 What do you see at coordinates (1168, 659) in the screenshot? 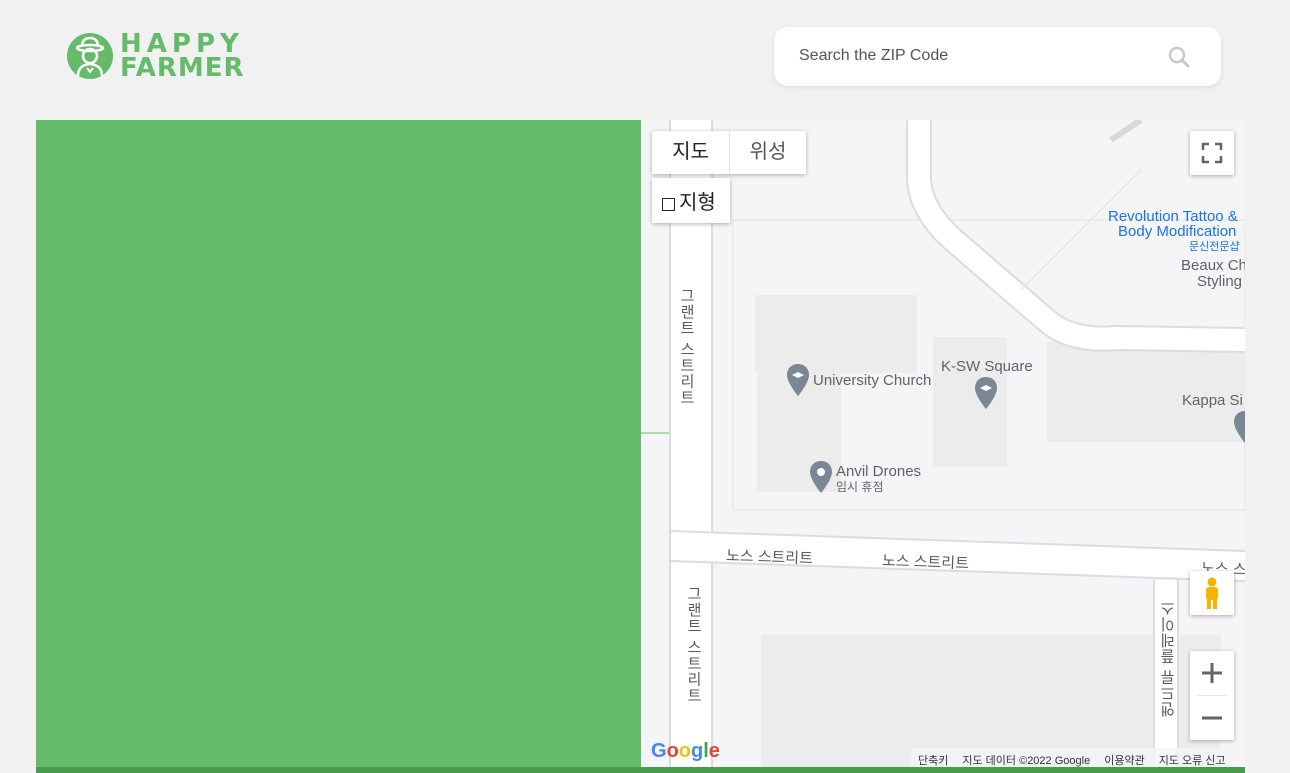
I see `road-label-andrew: 앤드류 플레이스` at bounding box center [1168, 659].